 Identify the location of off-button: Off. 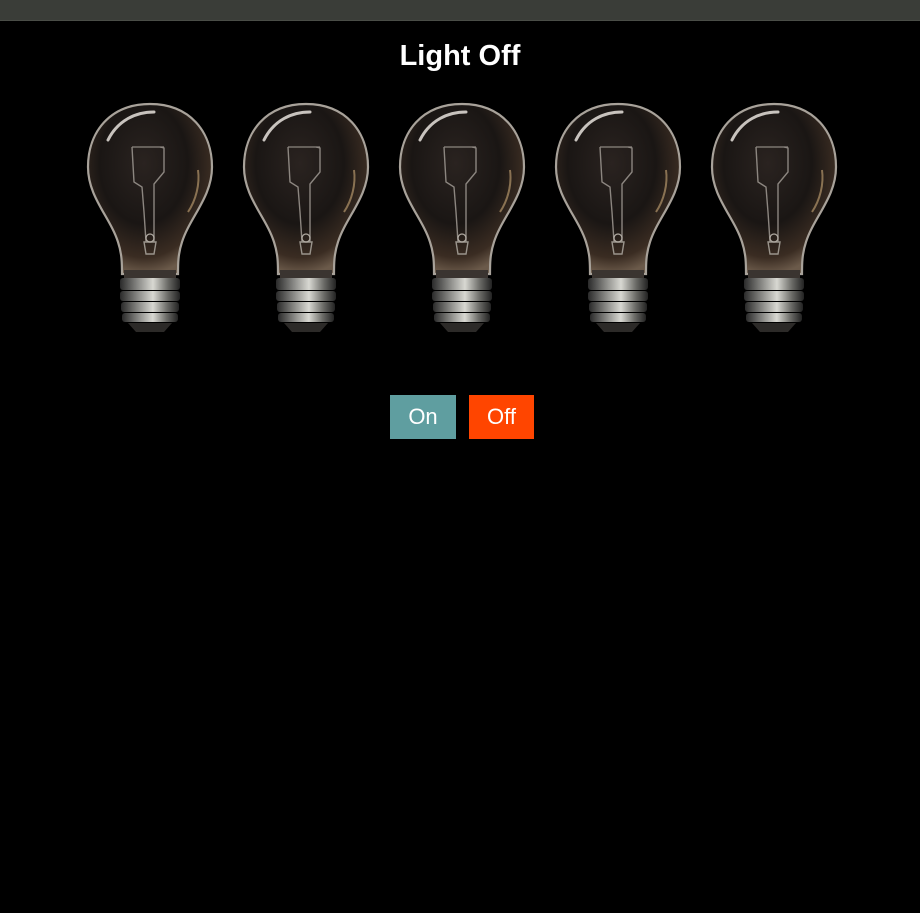
(501, 417).